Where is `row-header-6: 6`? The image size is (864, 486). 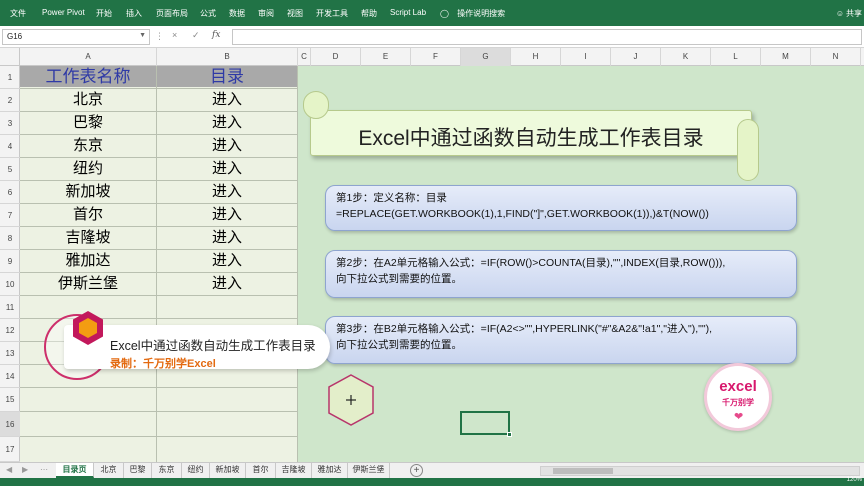
row-header-6: 6 is located at coordinates (10, 192).